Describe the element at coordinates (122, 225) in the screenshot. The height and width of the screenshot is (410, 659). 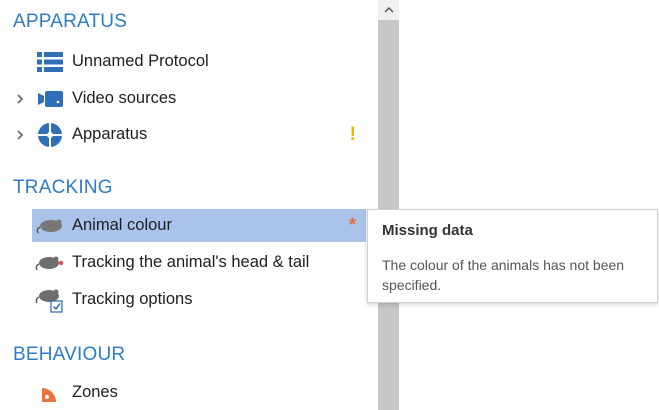
I see `nav-item-label: Animal colour` at that location.